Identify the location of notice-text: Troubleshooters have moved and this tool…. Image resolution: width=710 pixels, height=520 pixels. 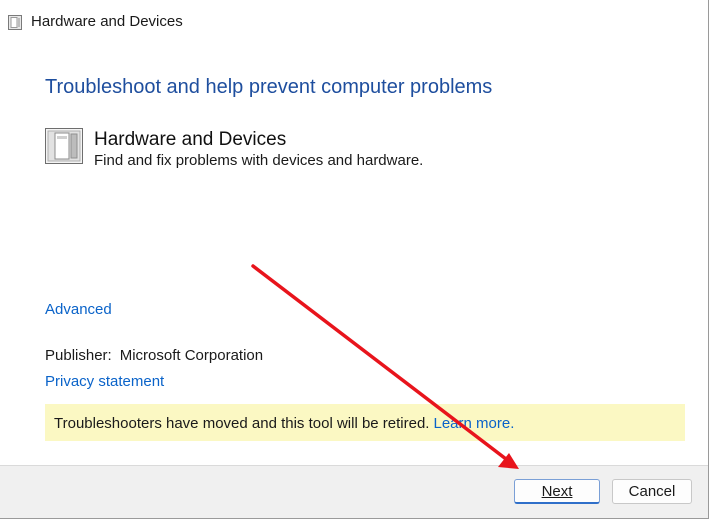
(242, 423).